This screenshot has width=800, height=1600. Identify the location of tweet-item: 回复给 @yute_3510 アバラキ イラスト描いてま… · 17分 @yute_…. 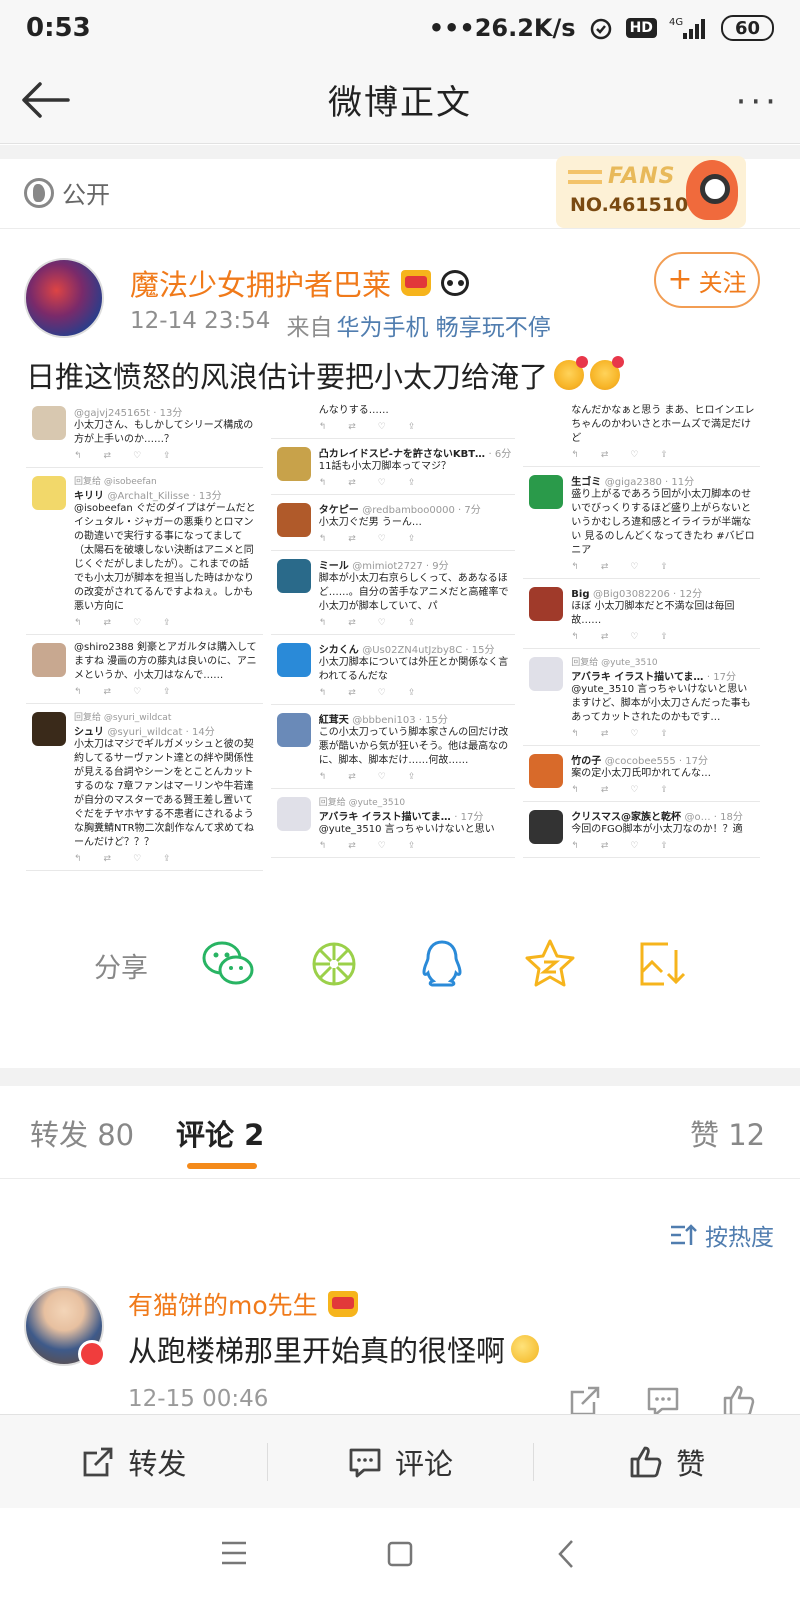
(641, 697).